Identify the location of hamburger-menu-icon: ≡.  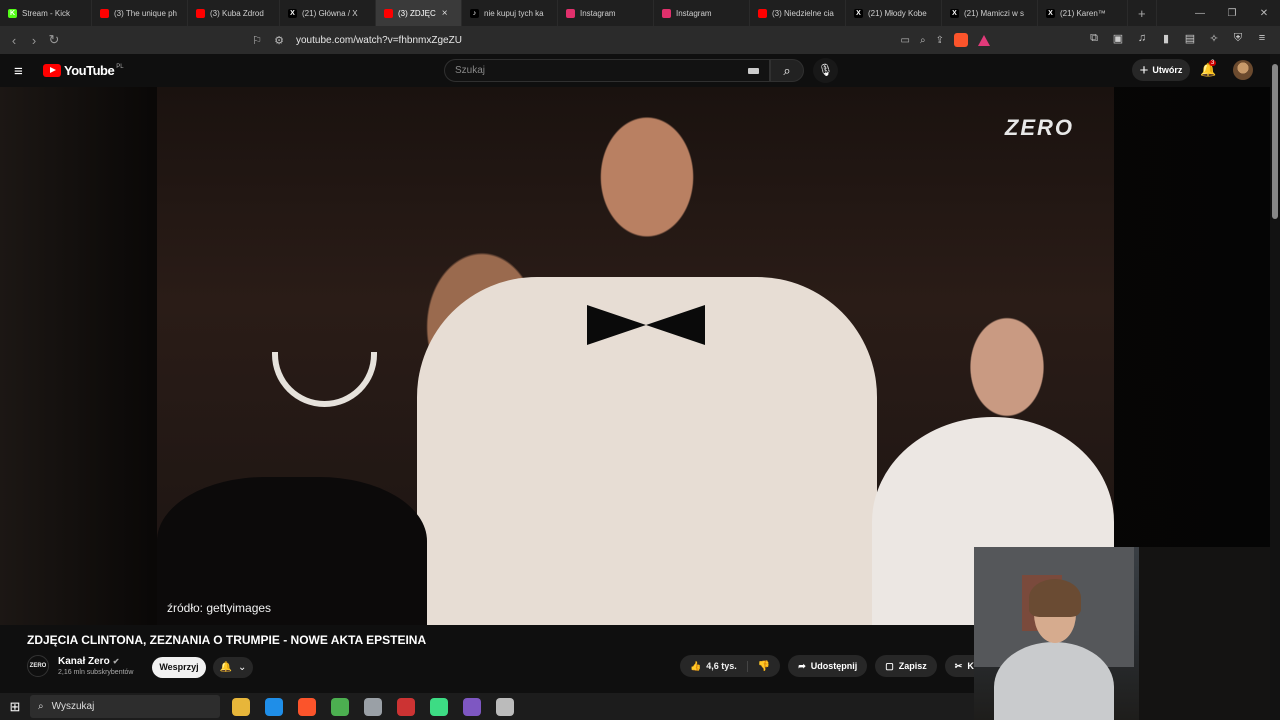
(18, 71).